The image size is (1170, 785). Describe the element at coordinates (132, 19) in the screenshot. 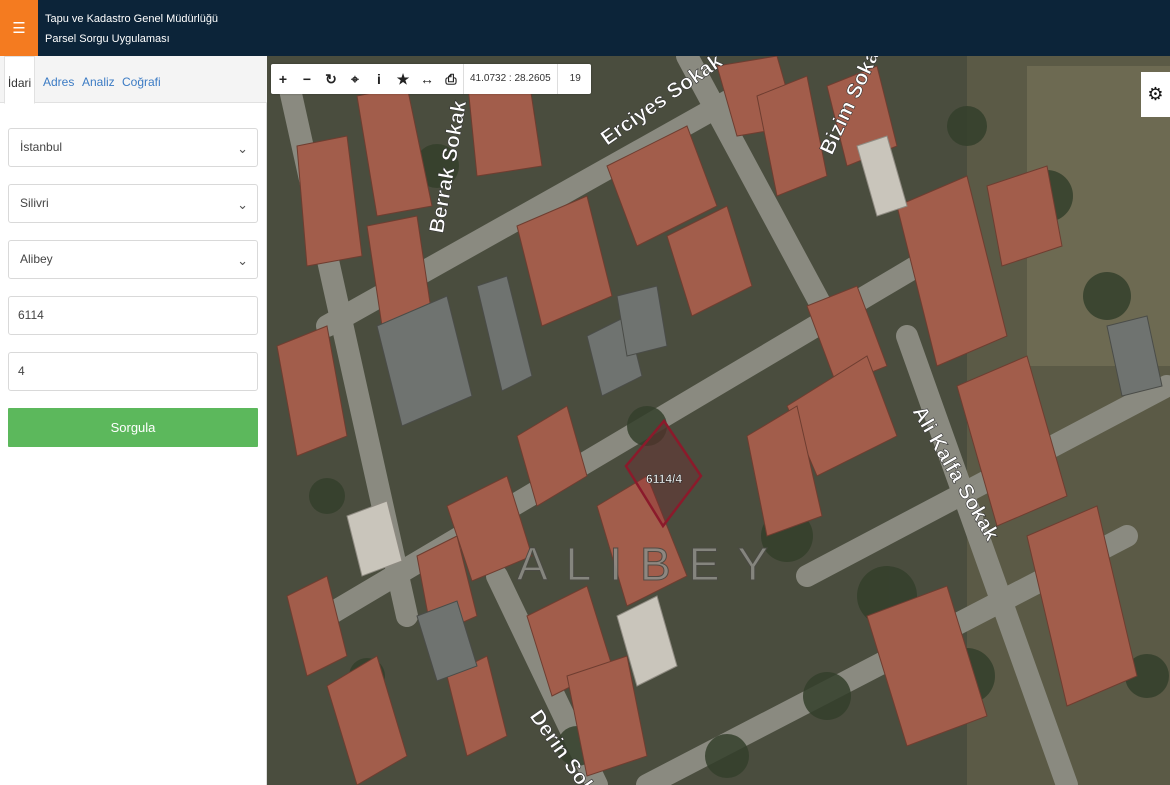

I see `org-name: Tapu ve Kadastro Genel Müdürlüğü` at that location.